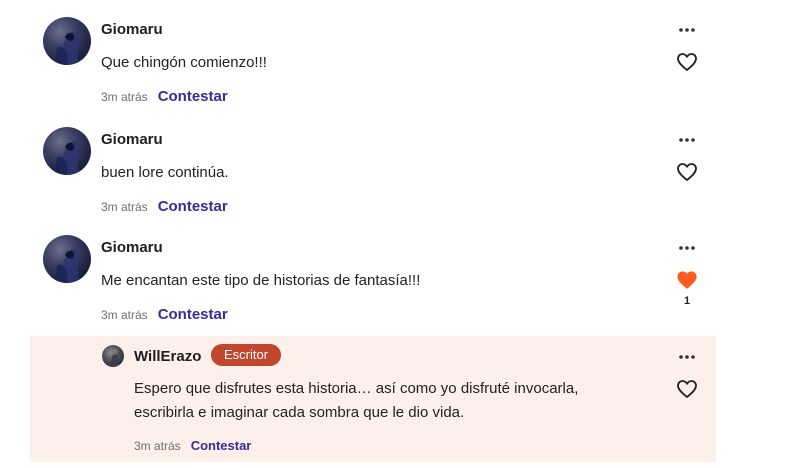 This screenshot has width=794, height=468. I want to click on reply-timestamp: 3m atrás, so click(157, 446).